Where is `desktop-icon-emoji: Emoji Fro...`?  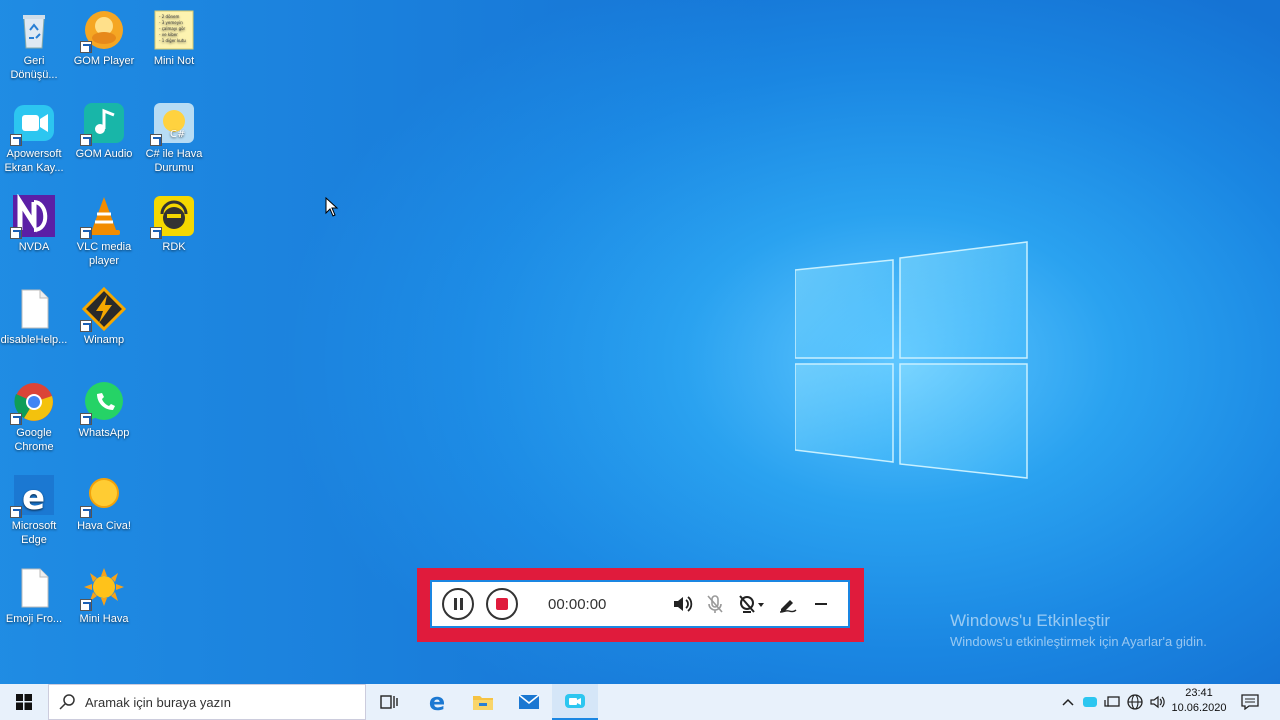 desktop-icon-emoji: Emoji Fro... is located at coordinates (34, 596).